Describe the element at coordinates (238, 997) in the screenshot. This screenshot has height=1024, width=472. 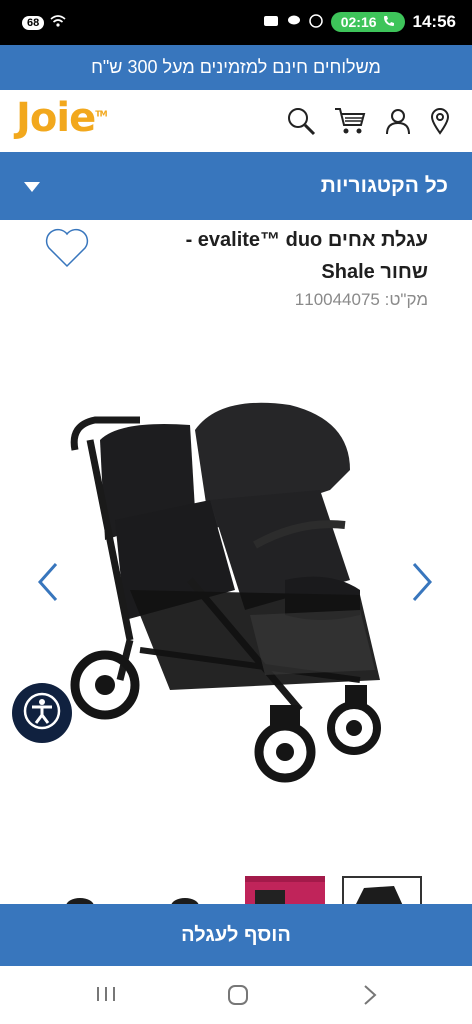
I see `home-icon` at that location.